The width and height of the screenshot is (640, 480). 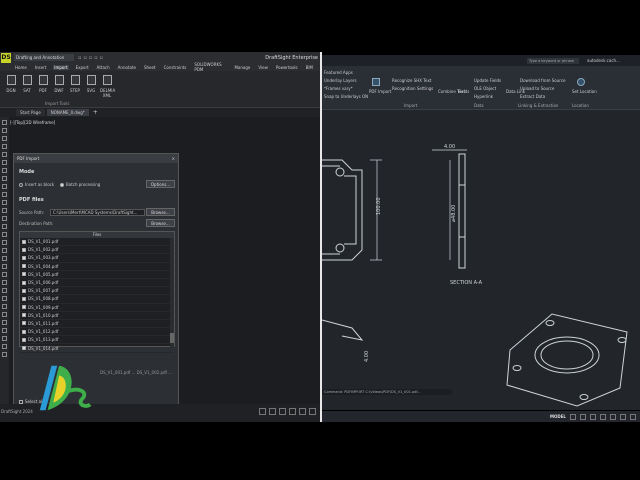 I want to click on file-row: DS_V1_009.pdf, so click(x=97, y=308).